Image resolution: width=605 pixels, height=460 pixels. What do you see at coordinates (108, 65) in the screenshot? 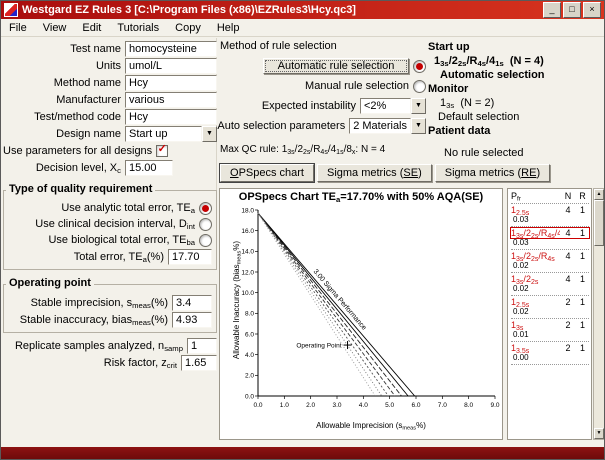
I see `units-label: Units` at bounding box center [108, 65].